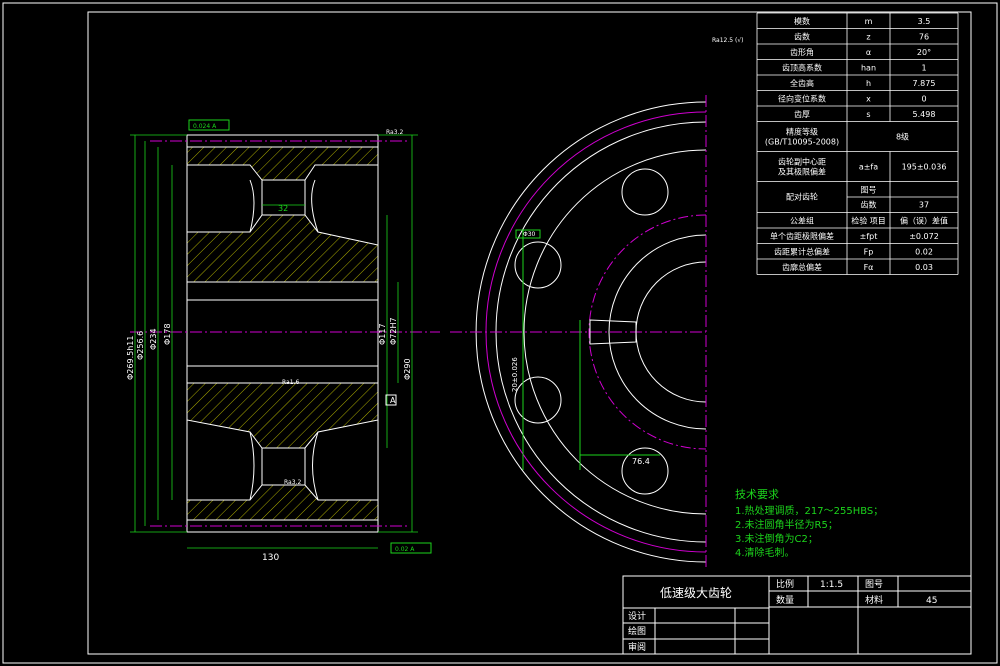 The image size is (1000, 666). Describe the element at coordinates (785, 584) in the screenshot. I see `scale-label: 比例` at that location.